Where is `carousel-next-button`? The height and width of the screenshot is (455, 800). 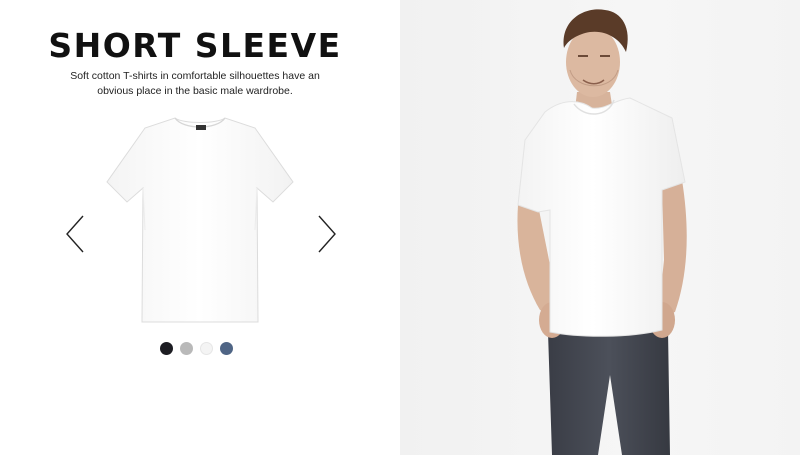 carousel-next-button is located at coordinates (327, 234).